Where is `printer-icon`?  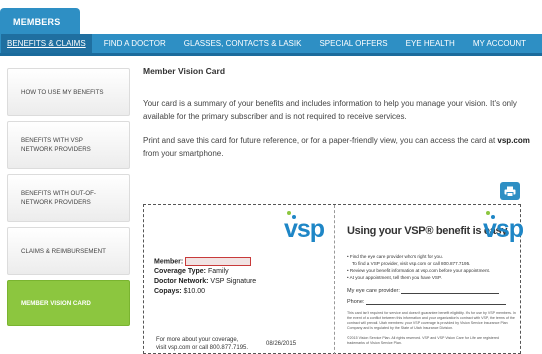 printer-icon is located at coordinates (510, 191).